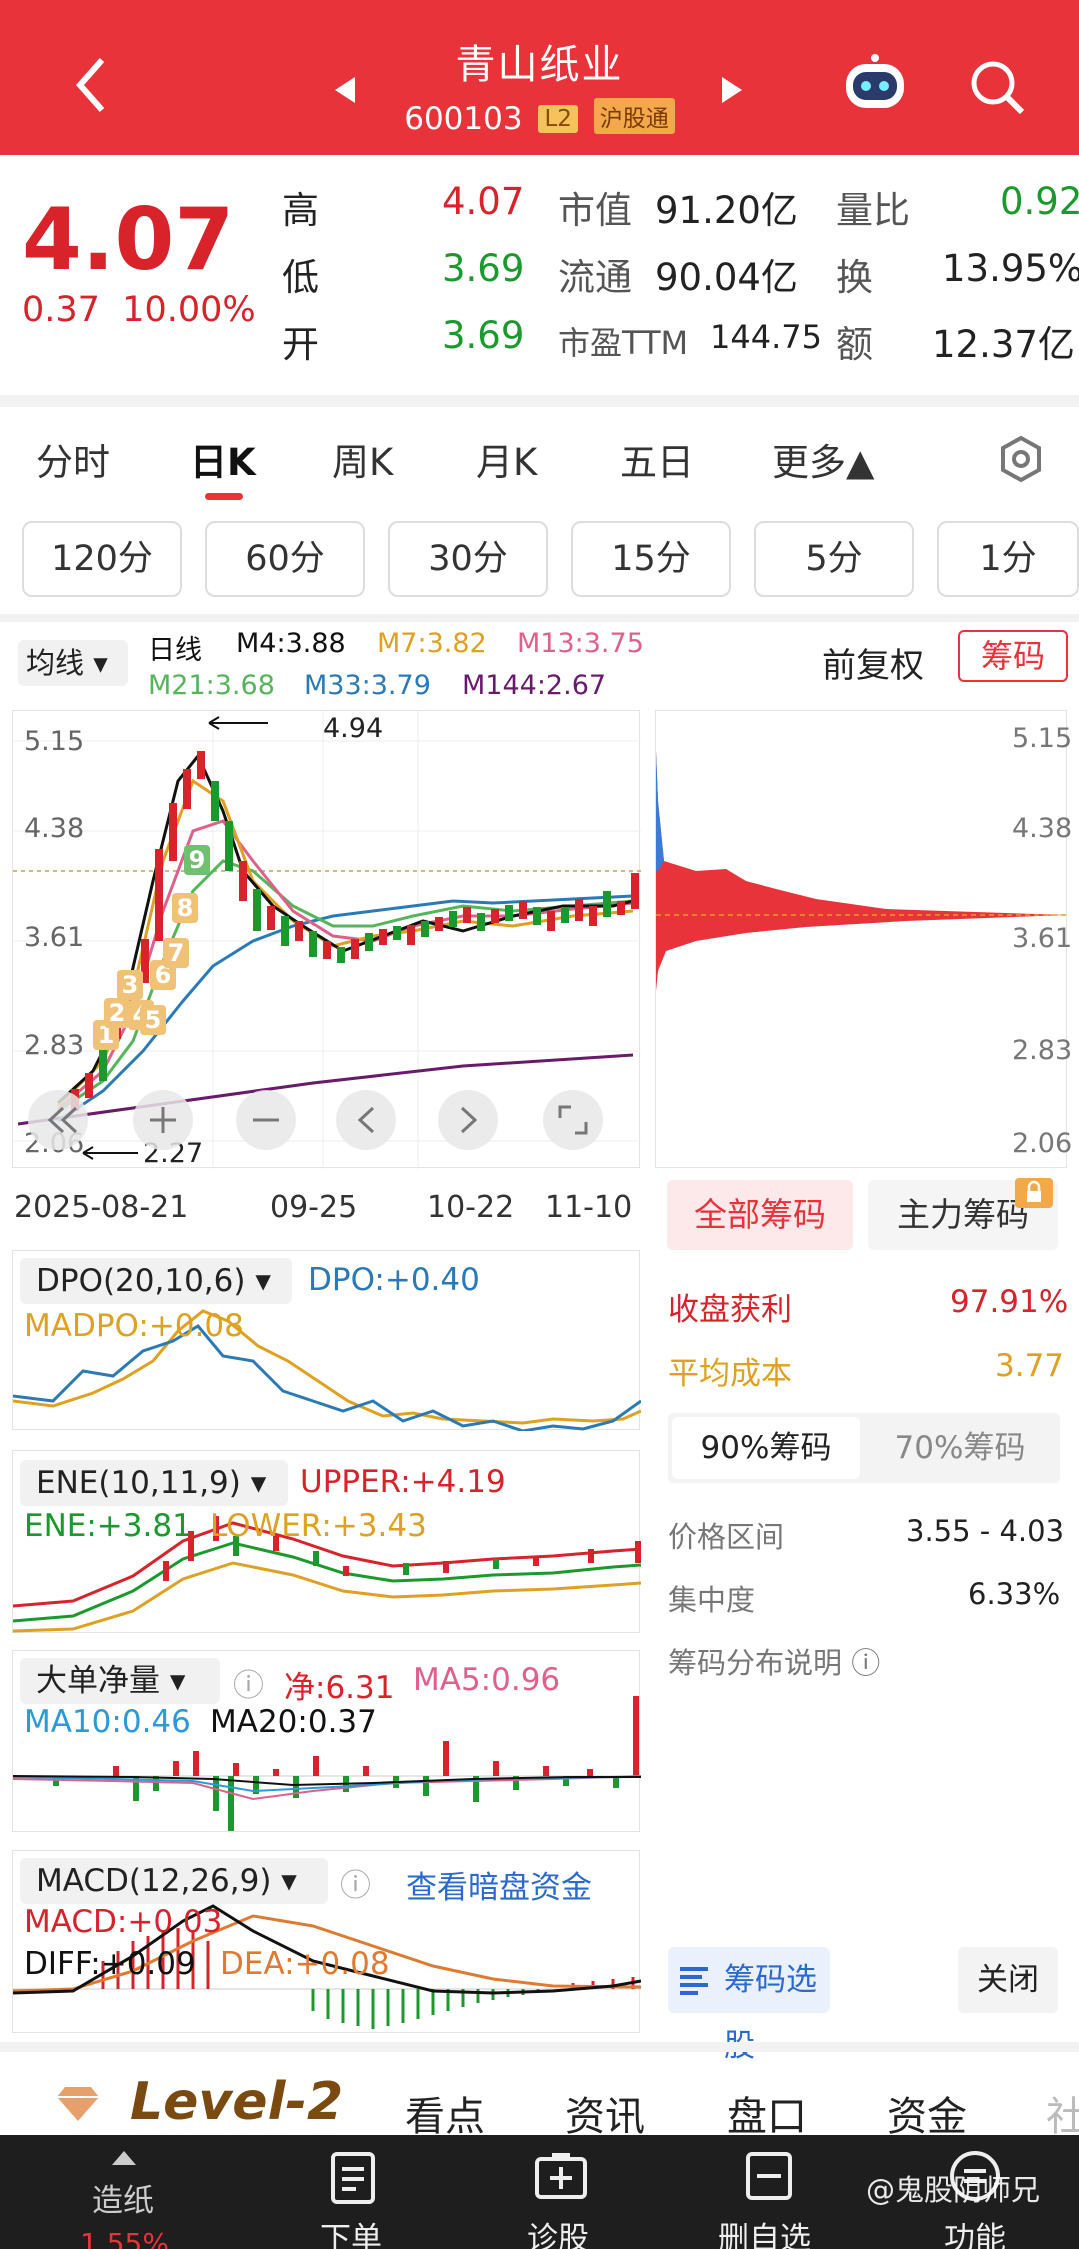  I want to click on close-chip-panel-button: 关闭, so click(1008, 1980).